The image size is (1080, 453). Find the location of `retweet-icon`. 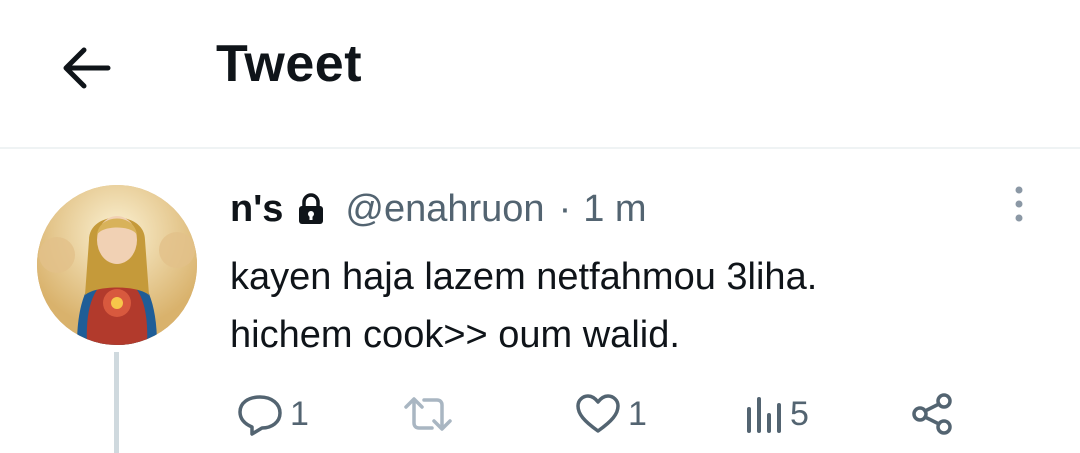

retweet-icon is located at coordinates (428, 414).